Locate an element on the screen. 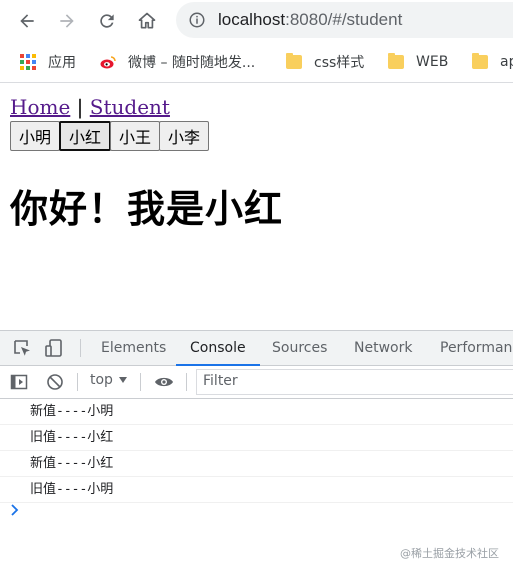  apps-grid-icon is located at coordinates (28, 62).